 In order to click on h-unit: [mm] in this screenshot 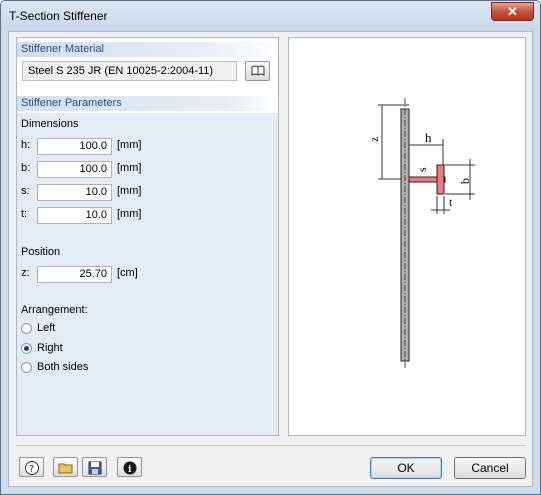, I will do `click(129, 145)`.